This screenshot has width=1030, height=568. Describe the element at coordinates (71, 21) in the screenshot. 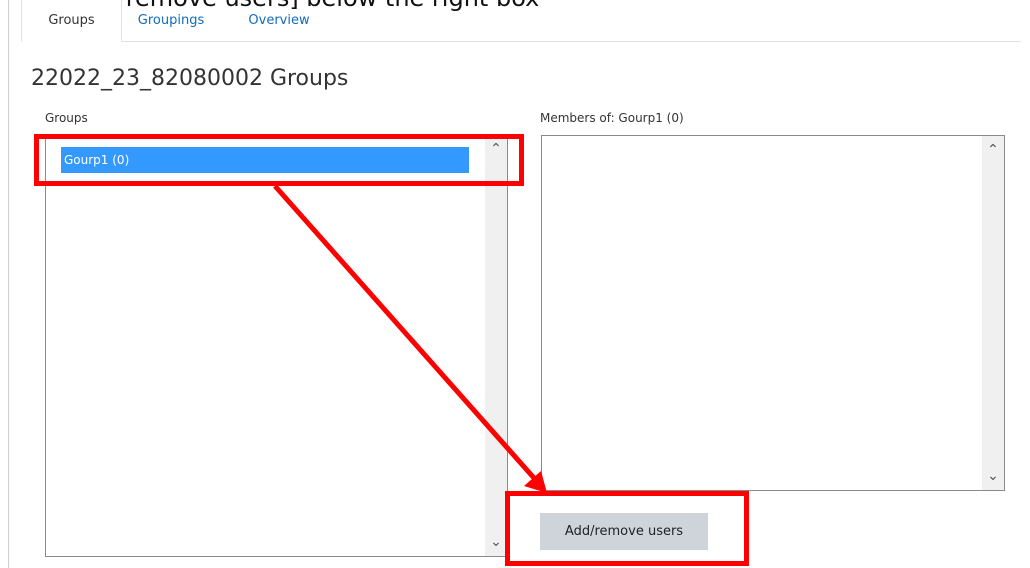

I see `tab-groups: Groups` at that location.